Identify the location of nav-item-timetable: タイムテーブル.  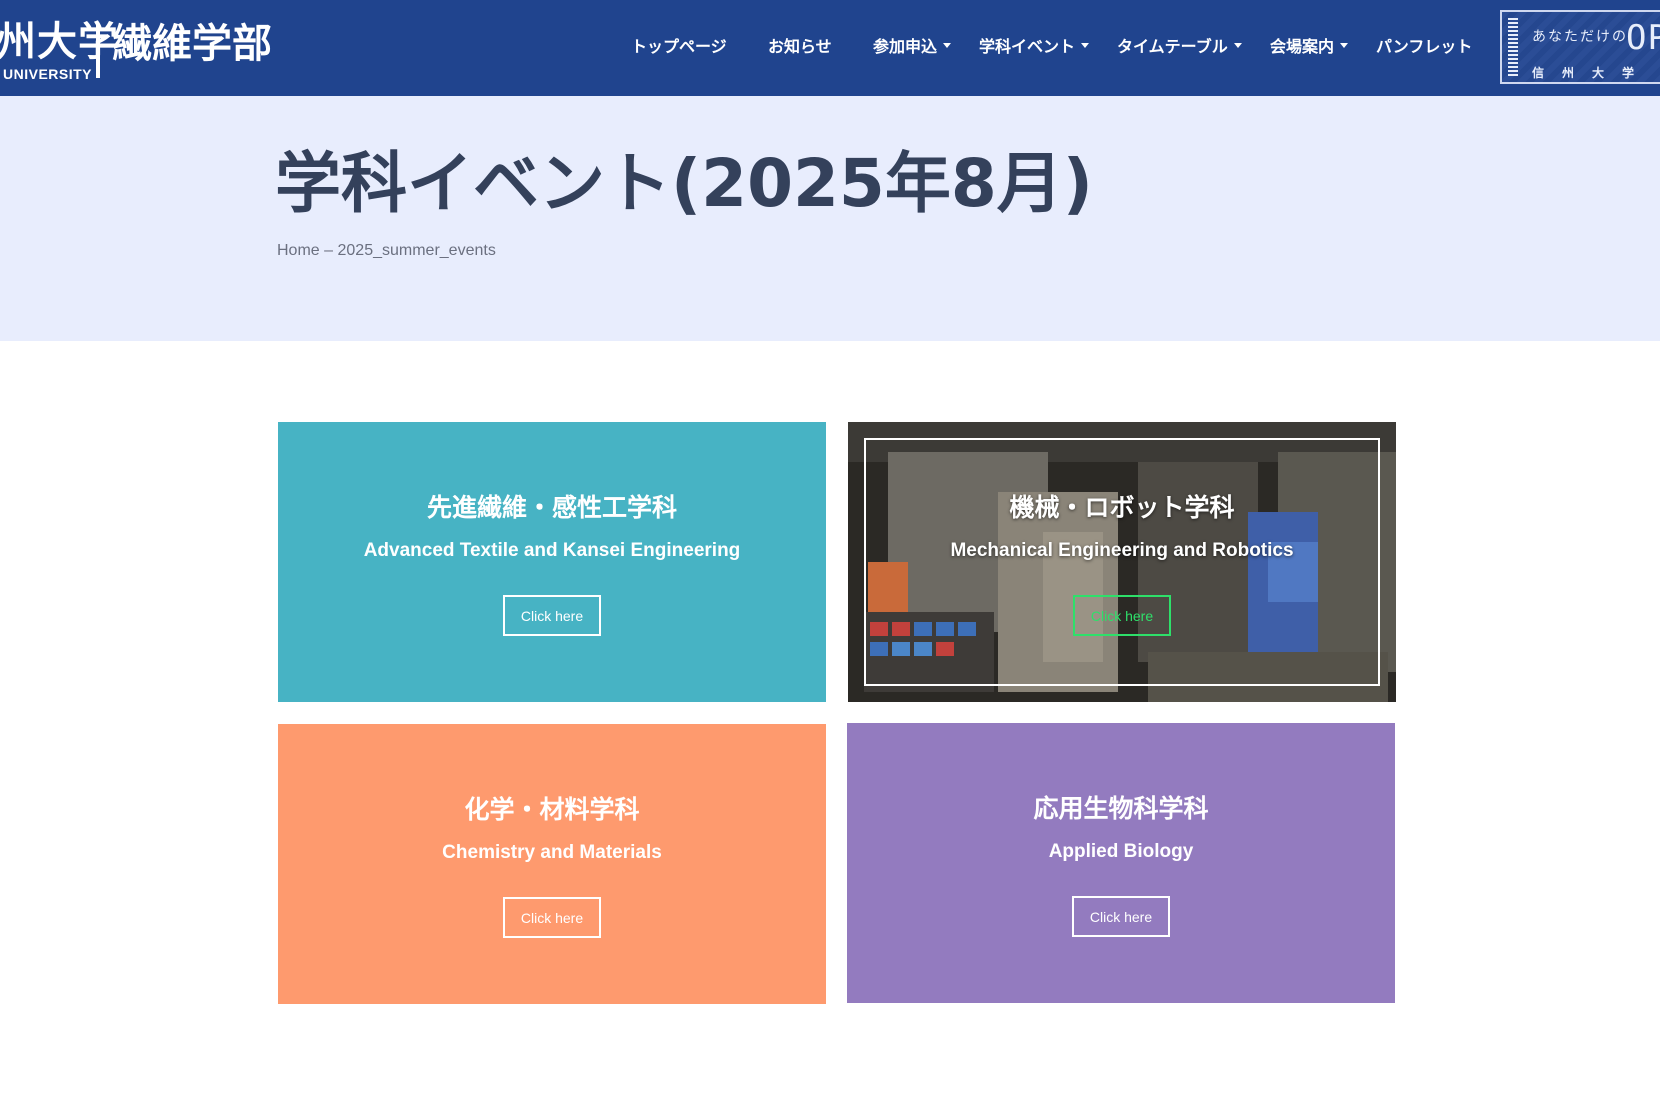
(1179, 45).